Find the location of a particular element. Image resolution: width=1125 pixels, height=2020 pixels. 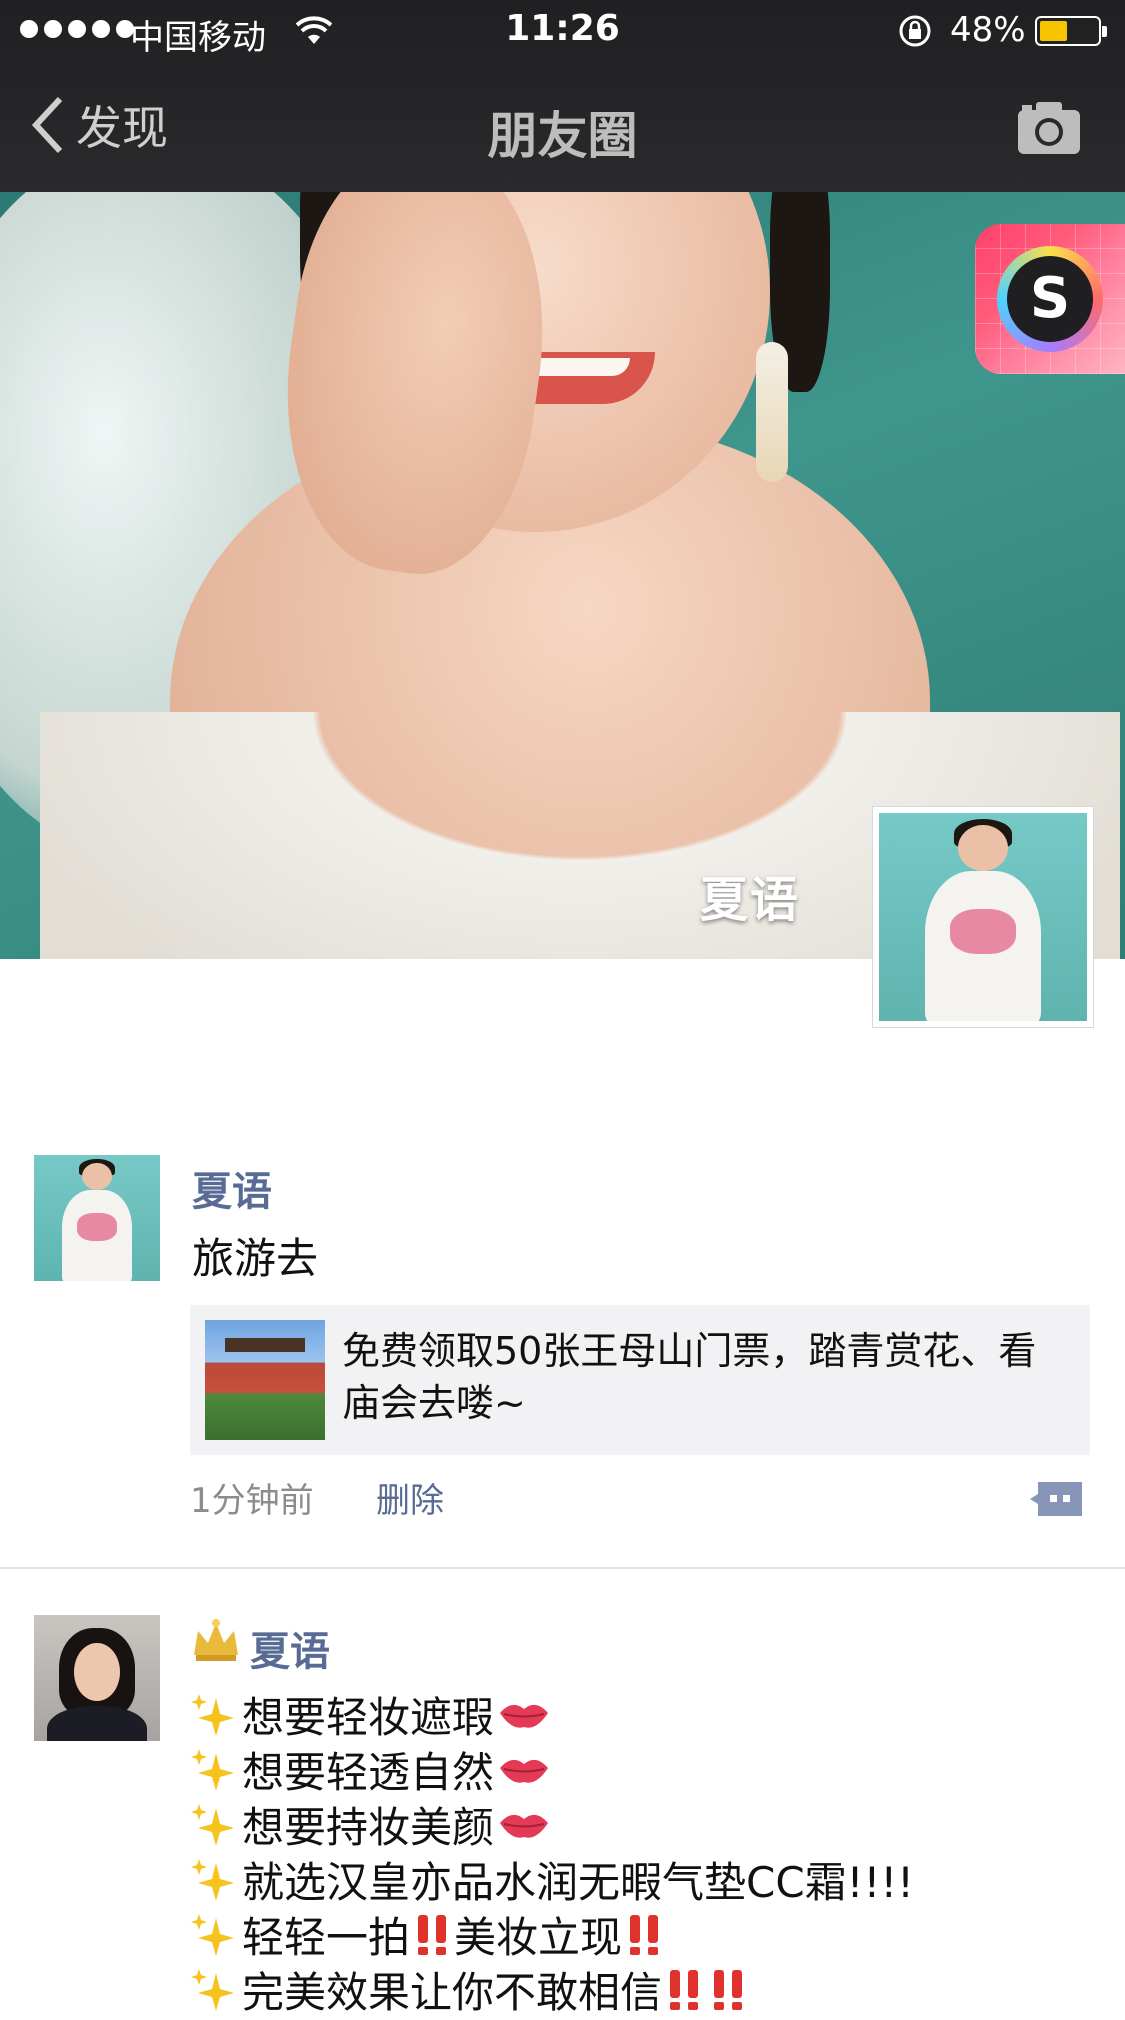

post-line: 想要轻妆遮瑕 is located at coordinates (640, 1714).